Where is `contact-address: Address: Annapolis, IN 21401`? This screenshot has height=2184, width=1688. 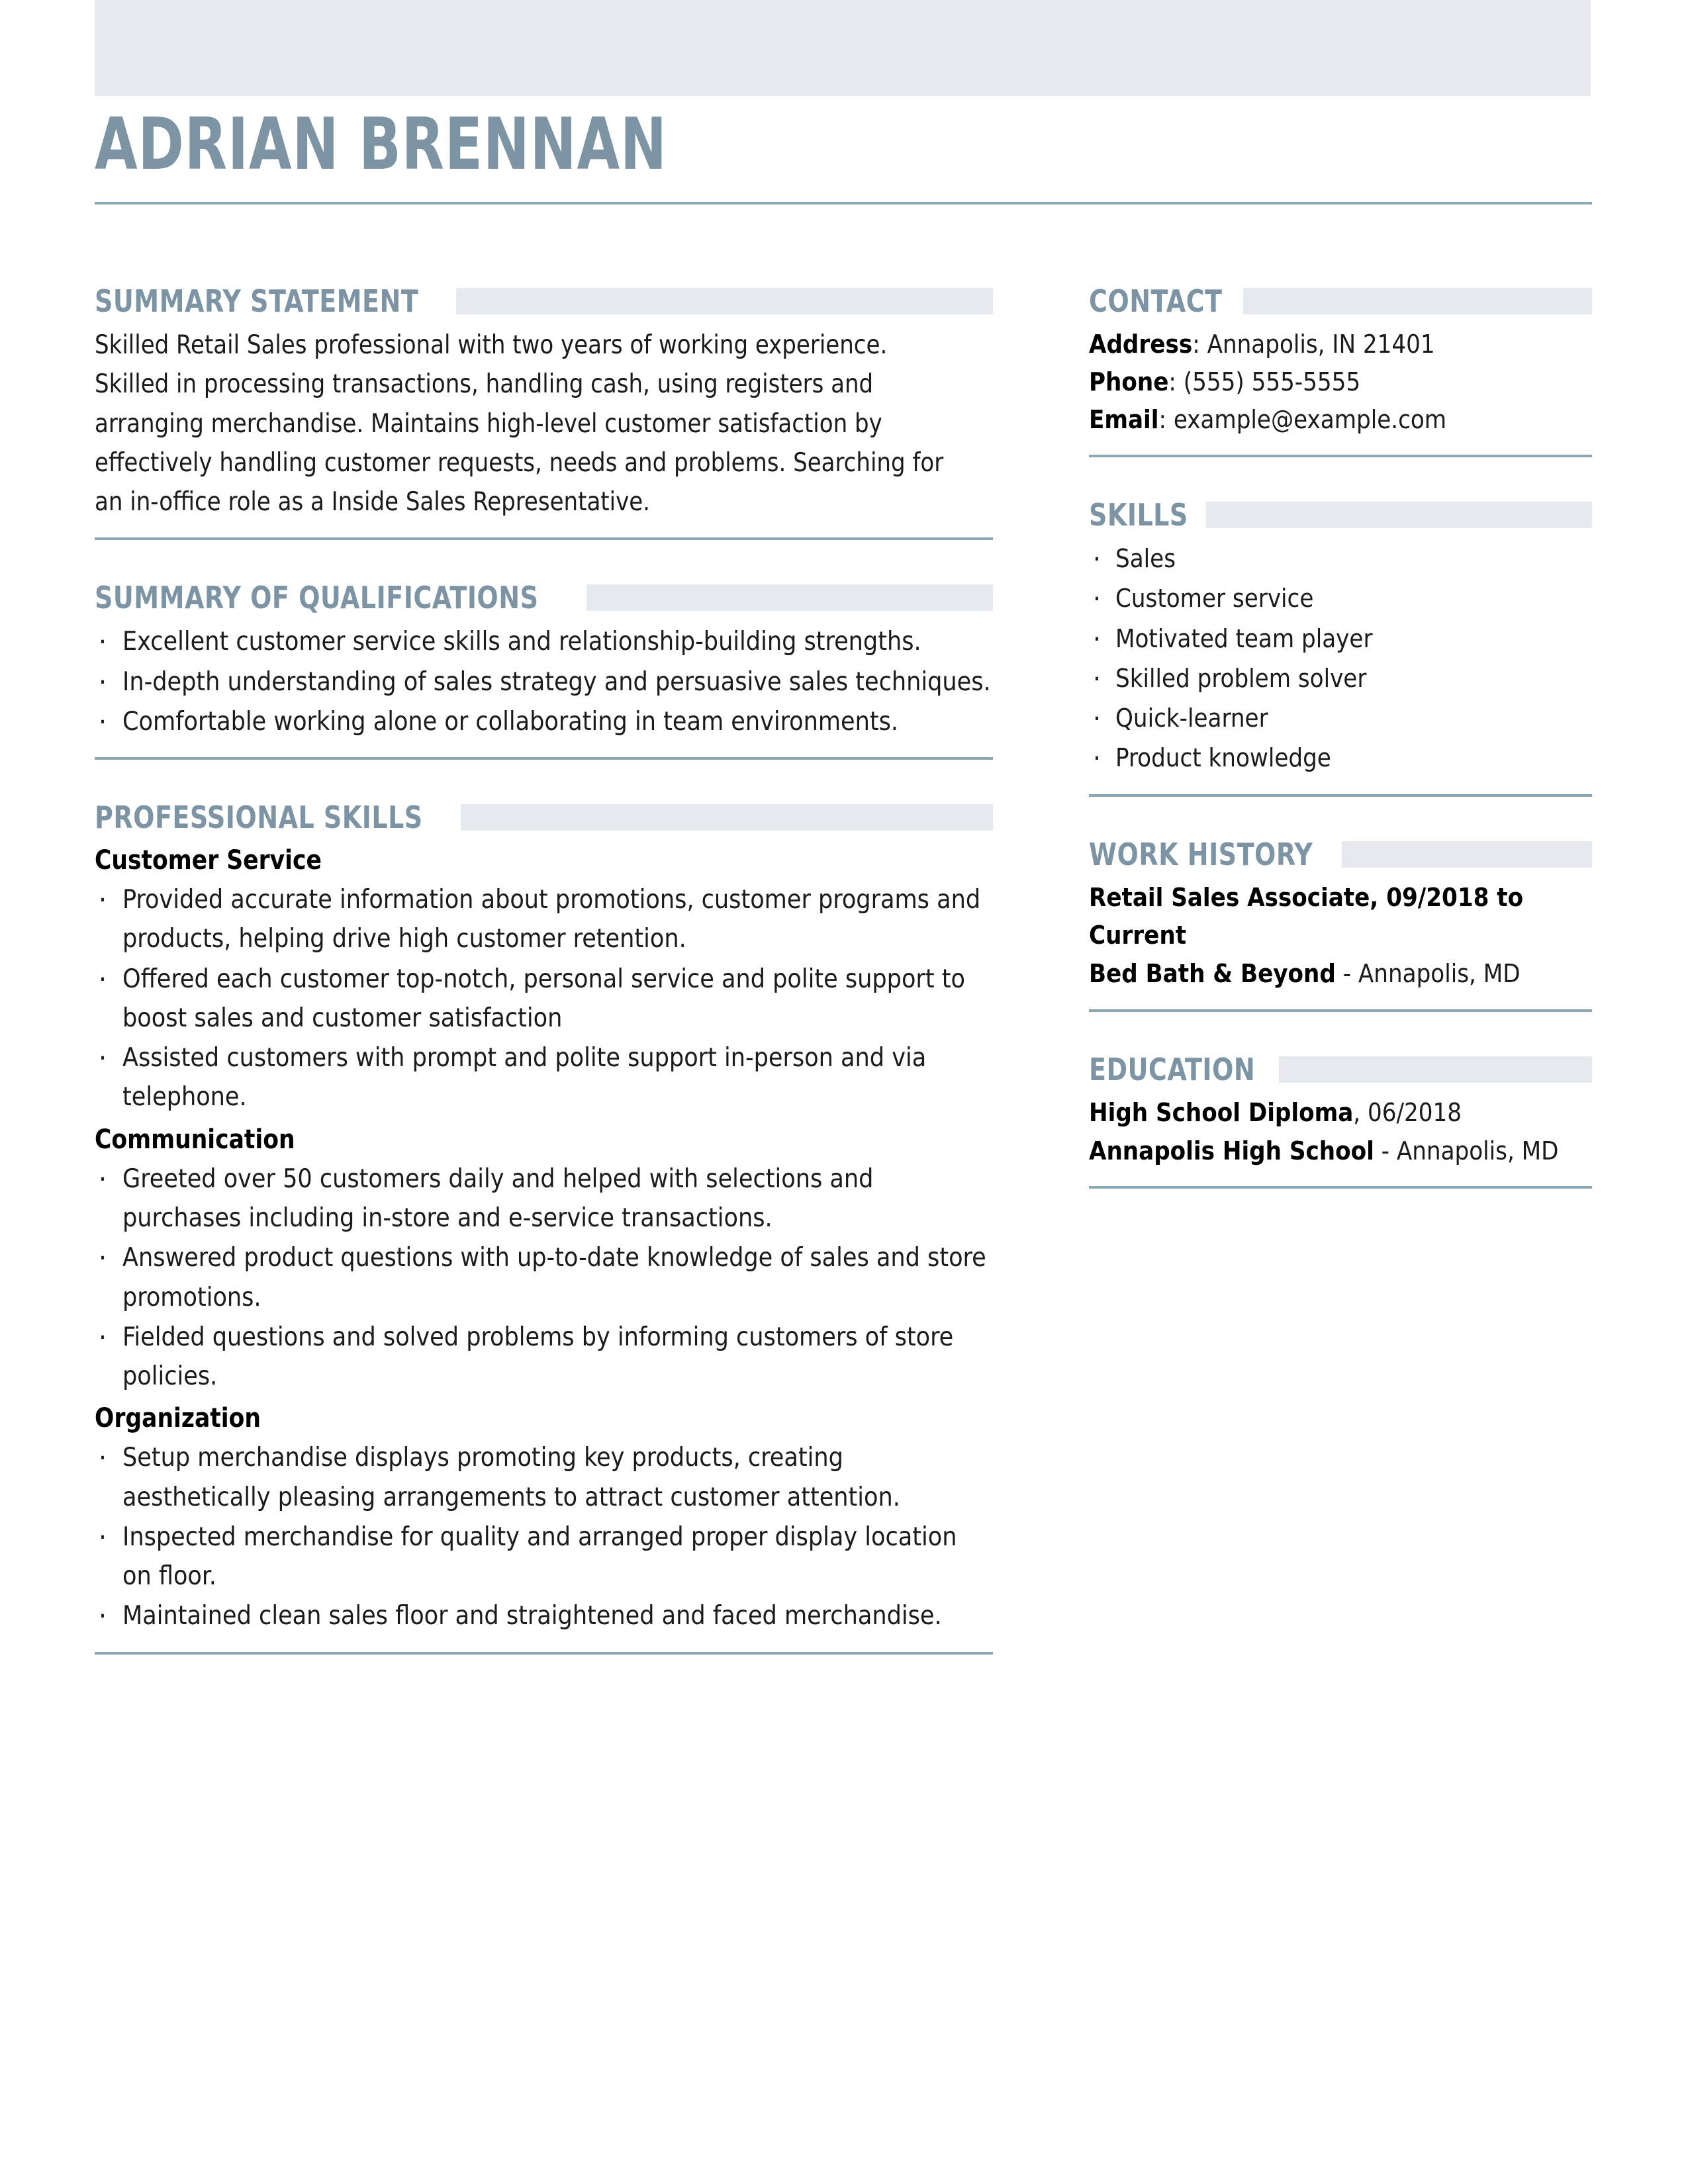
contact-address: Address: Annapolis, IN 21401 is located at coordinates (1340, 344).